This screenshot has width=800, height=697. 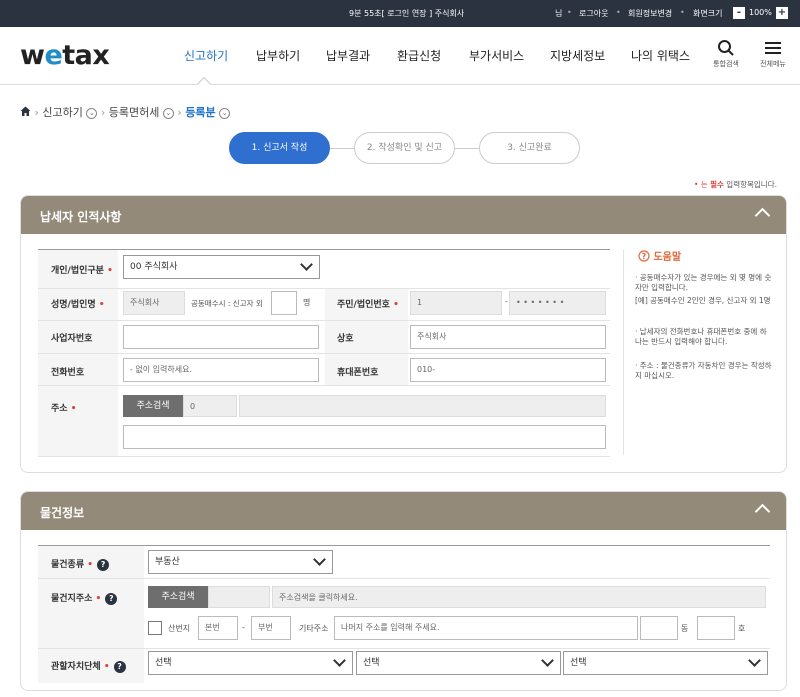 I want to click on phone-label: 전화번호, so click(x=68, y=373).